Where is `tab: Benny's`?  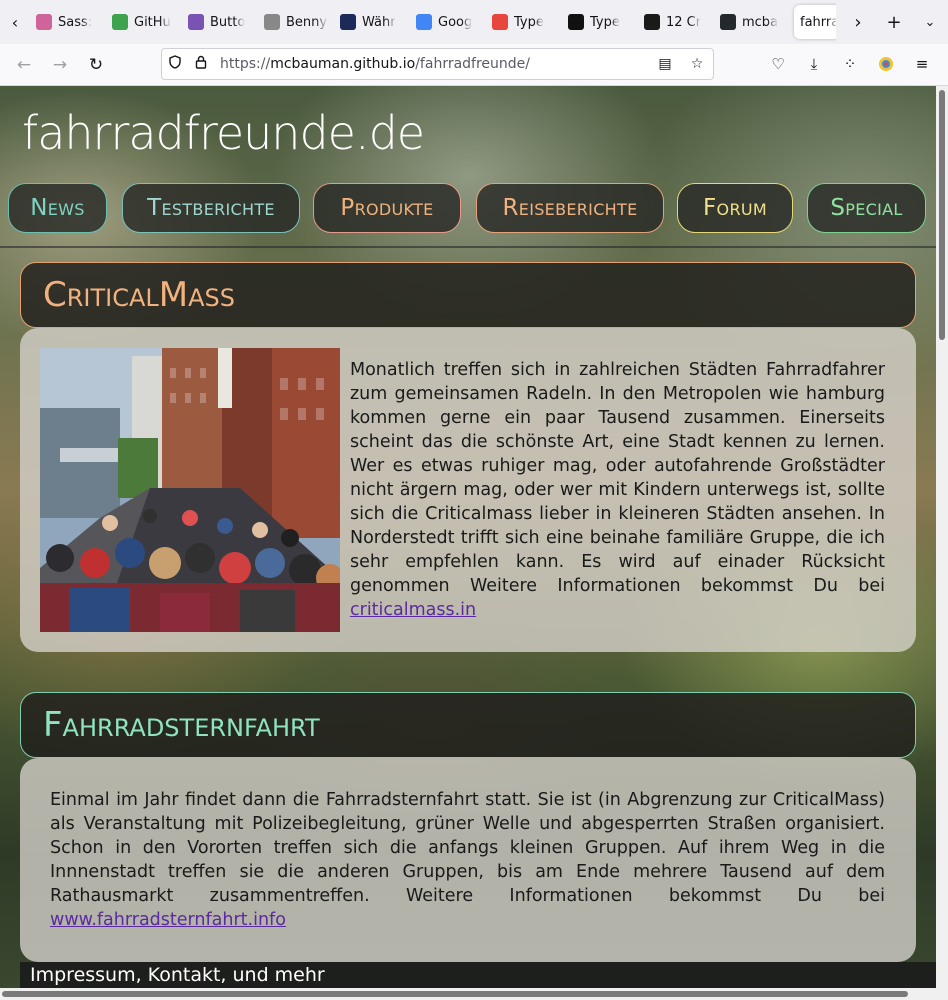 tab: Benny's is located at coordinates (296, 22).